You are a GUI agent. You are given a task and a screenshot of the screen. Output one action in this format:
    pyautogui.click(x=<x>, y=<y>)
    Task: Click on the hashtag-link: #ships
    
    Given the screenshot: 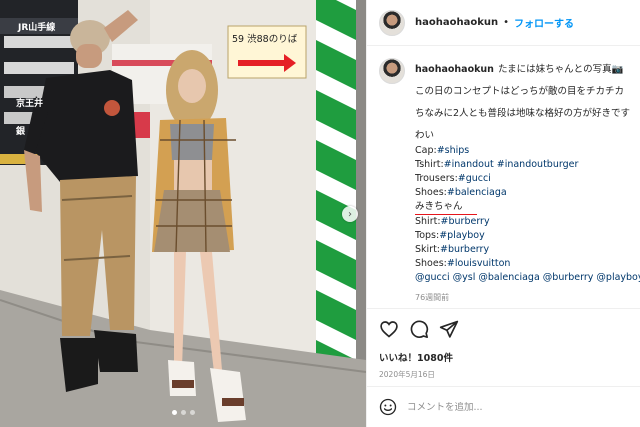 What is the action you would take?
    pyautogui.click(x=453, y=150)
    